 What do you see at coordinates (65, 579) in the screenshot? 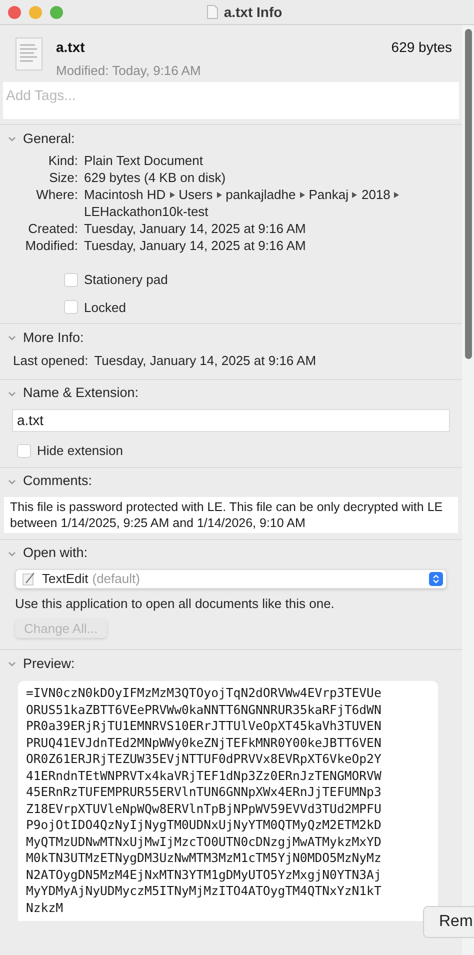
I see `app-name: TextEdit` at bounding box center [65, 579].